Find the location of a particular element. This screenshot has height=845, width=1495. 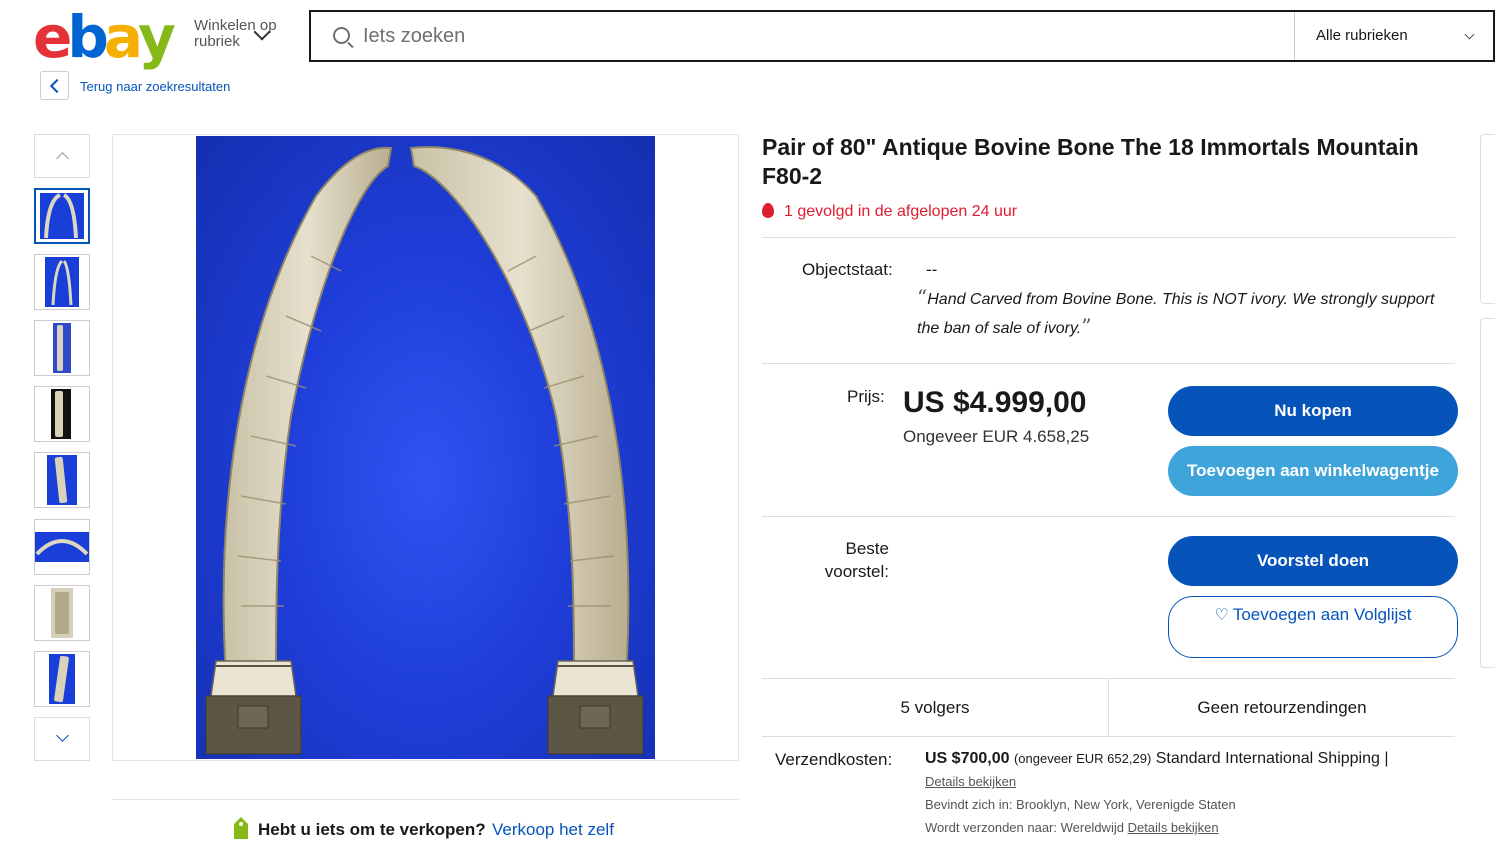

heart-icon: ♡ is located at coordinates (1221, 615).